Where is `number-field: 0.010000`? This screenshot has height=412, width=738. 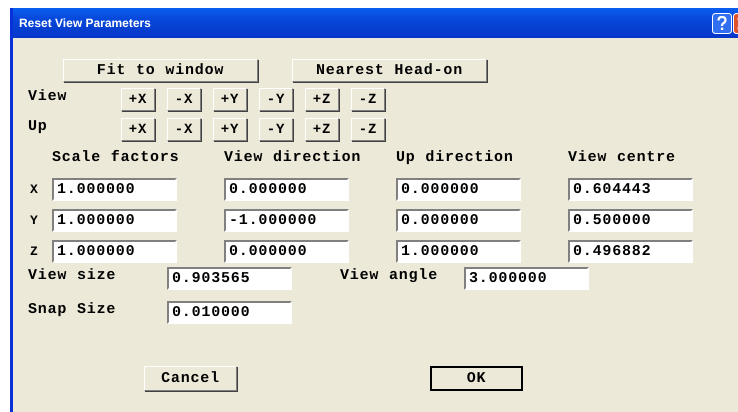
number-field: 0.010000 is located at coordinates (229, 312).